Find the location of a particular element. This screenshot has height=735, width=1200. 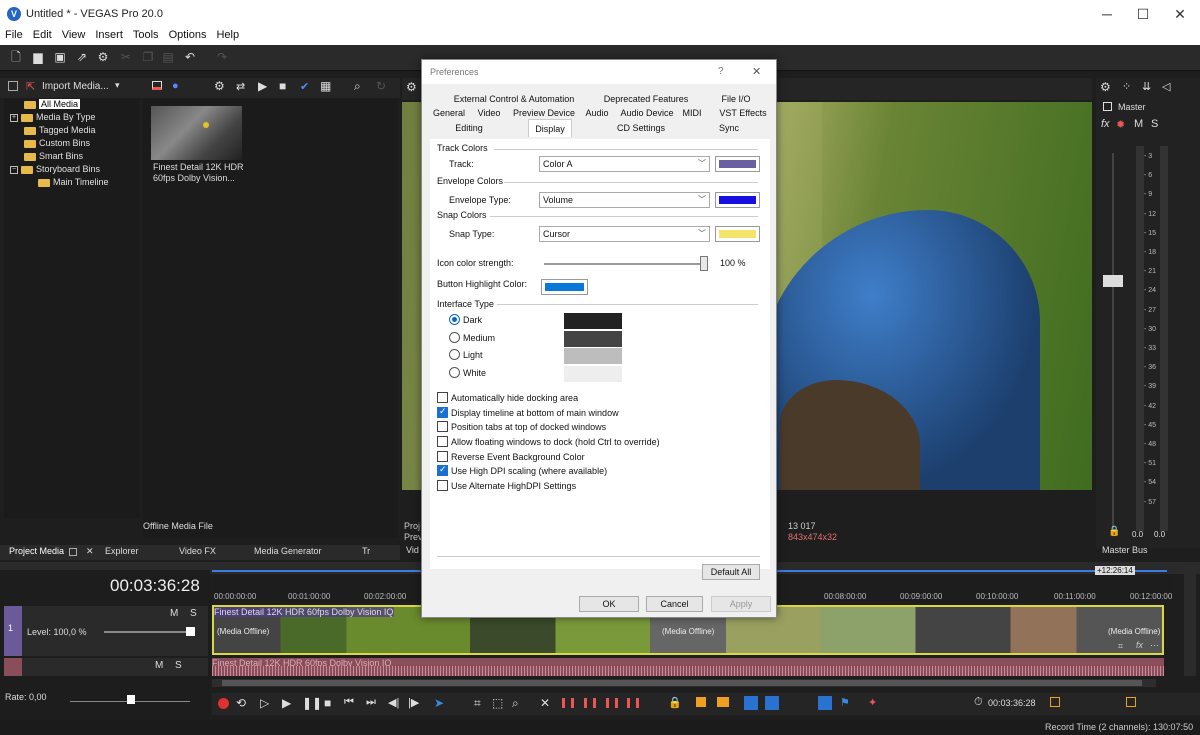

panel-close-icon is located at coordinates (13, 86).